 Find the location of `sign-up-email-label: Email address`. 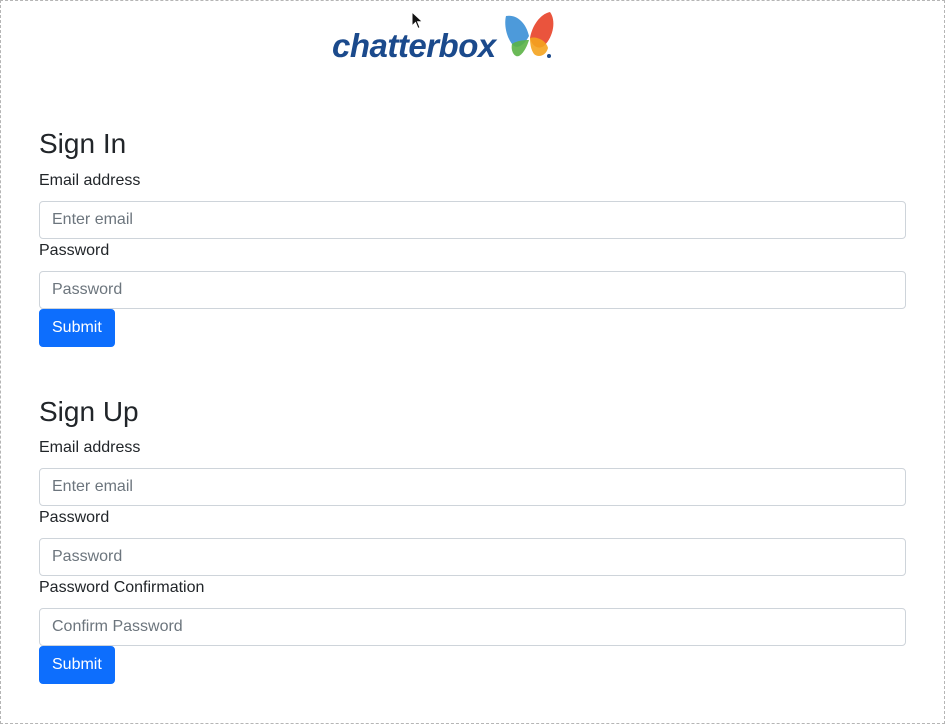

sign-up-email-label: Email address is located at coordinates (90, 447).